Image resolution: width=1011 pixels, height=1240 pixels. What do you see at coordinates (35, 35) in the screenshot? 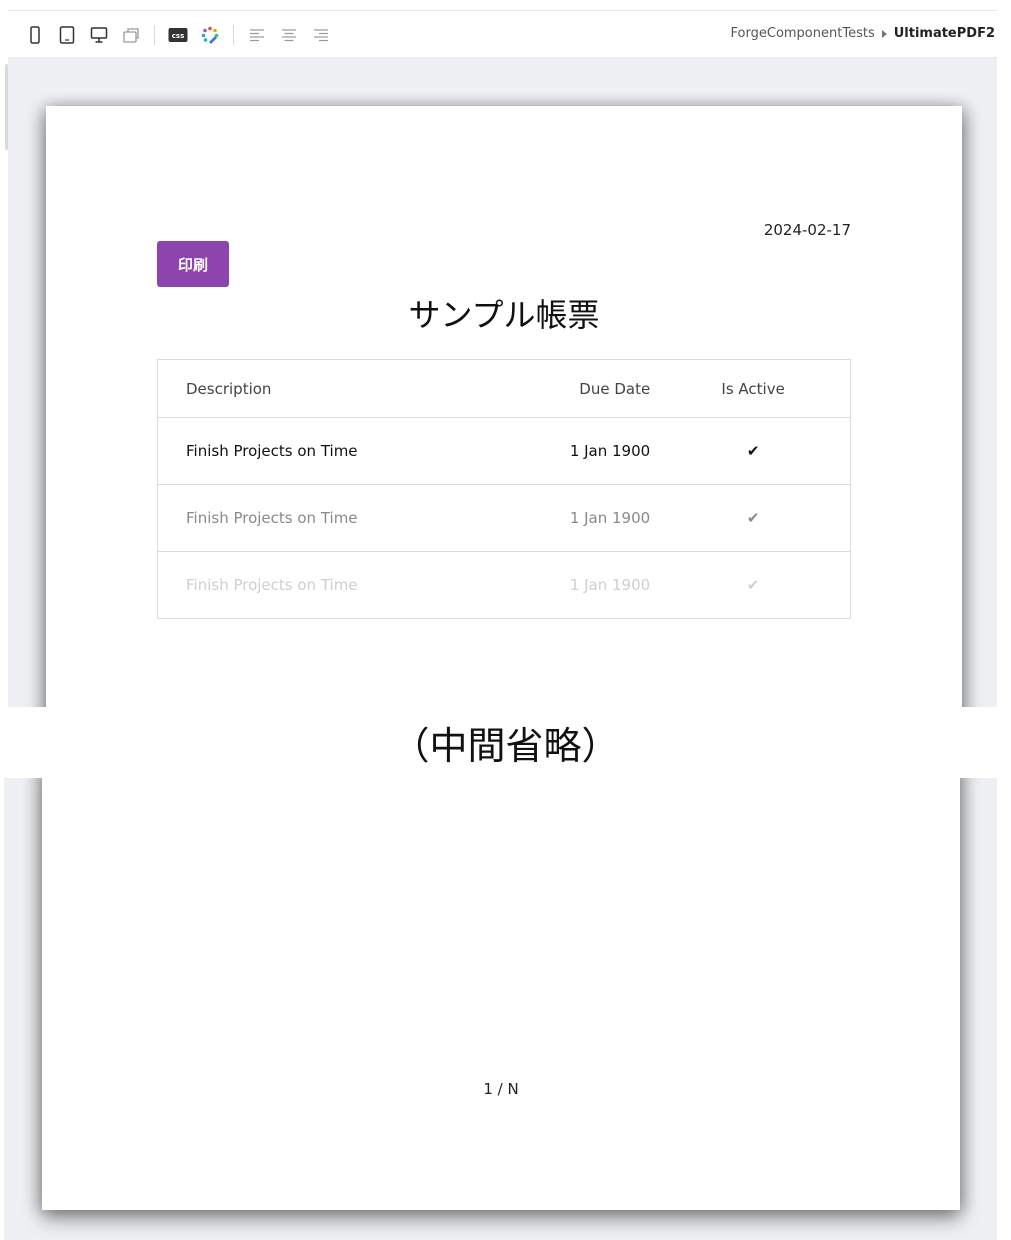
I see `phone-icon` at bounding box center [35, 35].